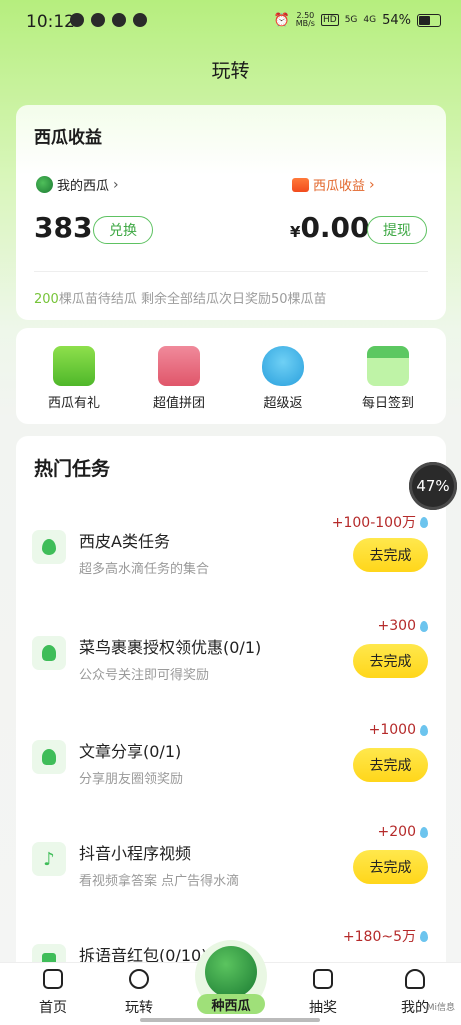  What do you see at coordinates (180, 299) in the screenshot?
I see `seedling-hint: 200棵瓜苗待结瓜 剩余全部结瓜次日奖励50棵瓜苗` at bounding box center [180, 299].